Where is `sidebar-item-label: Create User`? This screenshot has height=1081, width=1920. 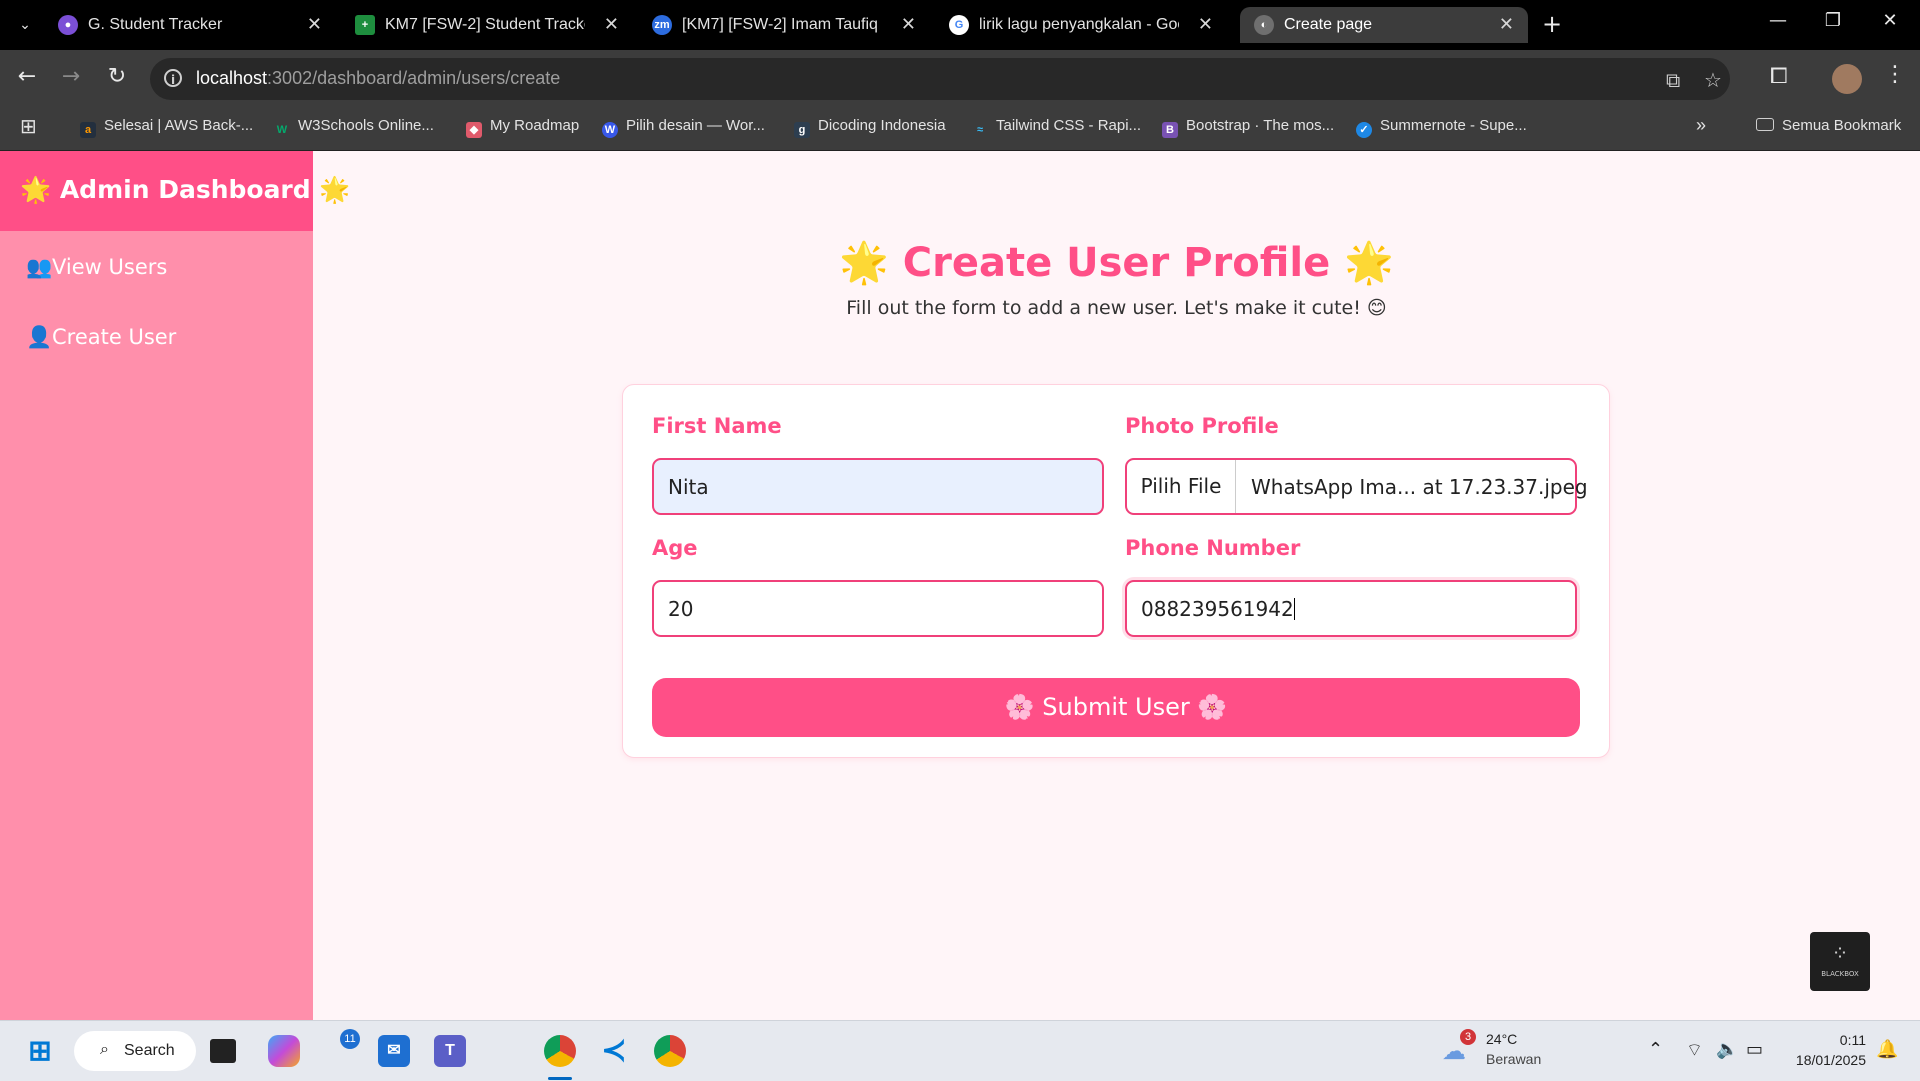 sidebar-item-label: Create User is located at coordinates (114, 337).